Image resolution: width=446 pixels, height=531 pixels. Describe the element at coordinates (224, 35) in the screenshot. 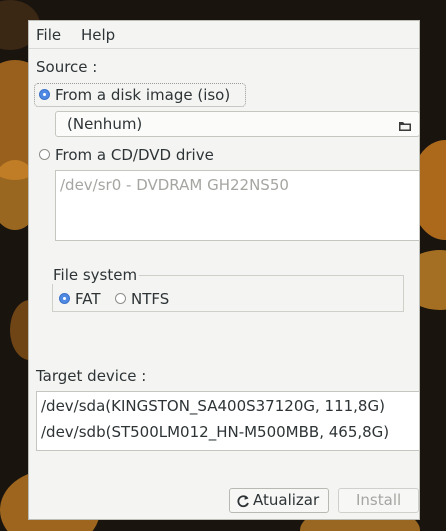

I see `menu-bar: File Help` at that location.